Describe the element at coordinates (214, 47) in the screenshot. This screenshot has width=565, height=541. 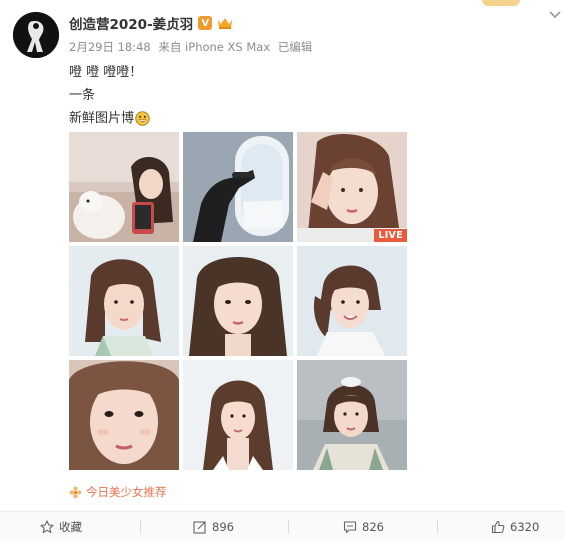
I see `post-source: 来自 iPhone XS Max` at that location.